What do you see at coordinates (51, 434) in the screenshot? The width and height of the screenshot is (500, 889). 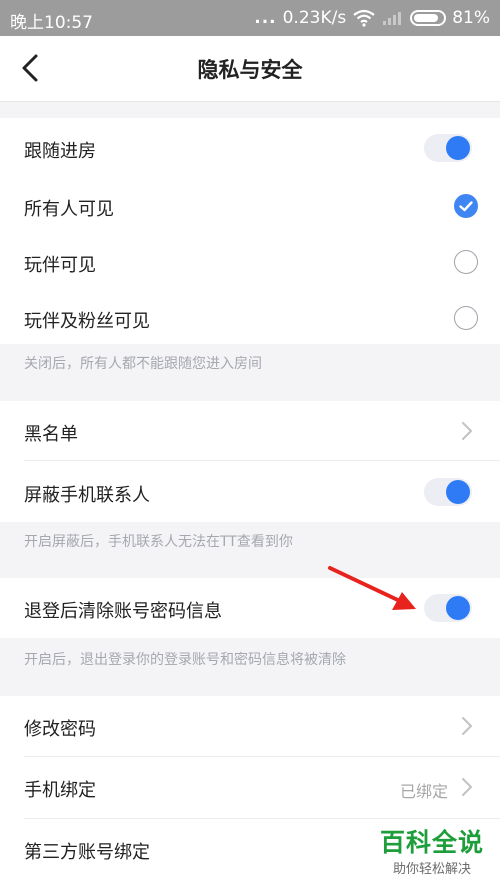 I see `blacklist-label: 黑名单` at bounding box center [51, 434].